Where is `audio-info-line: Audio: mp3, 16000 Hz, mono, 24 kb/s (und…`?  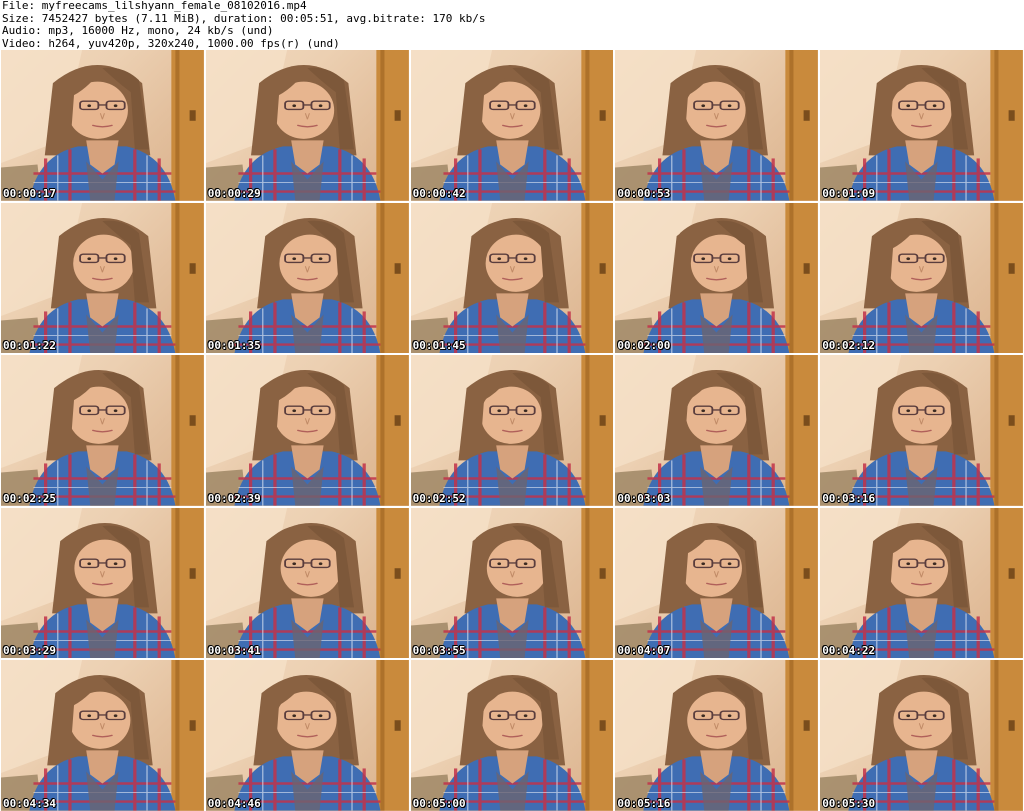
audio-info-line: Audio: mp3, 16000 Hz, mono, 24 kb/s (und… is located at coordinates (138, 31).